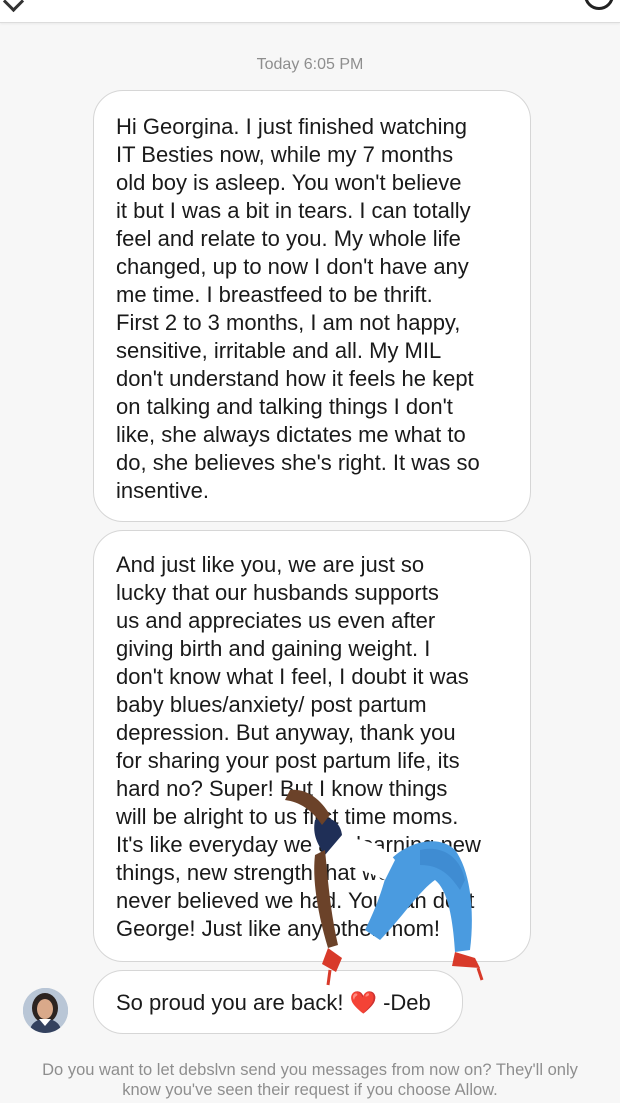 This screenshot has width=620, height=1103. I want to click on info-circle-icon, so click(599, 5).